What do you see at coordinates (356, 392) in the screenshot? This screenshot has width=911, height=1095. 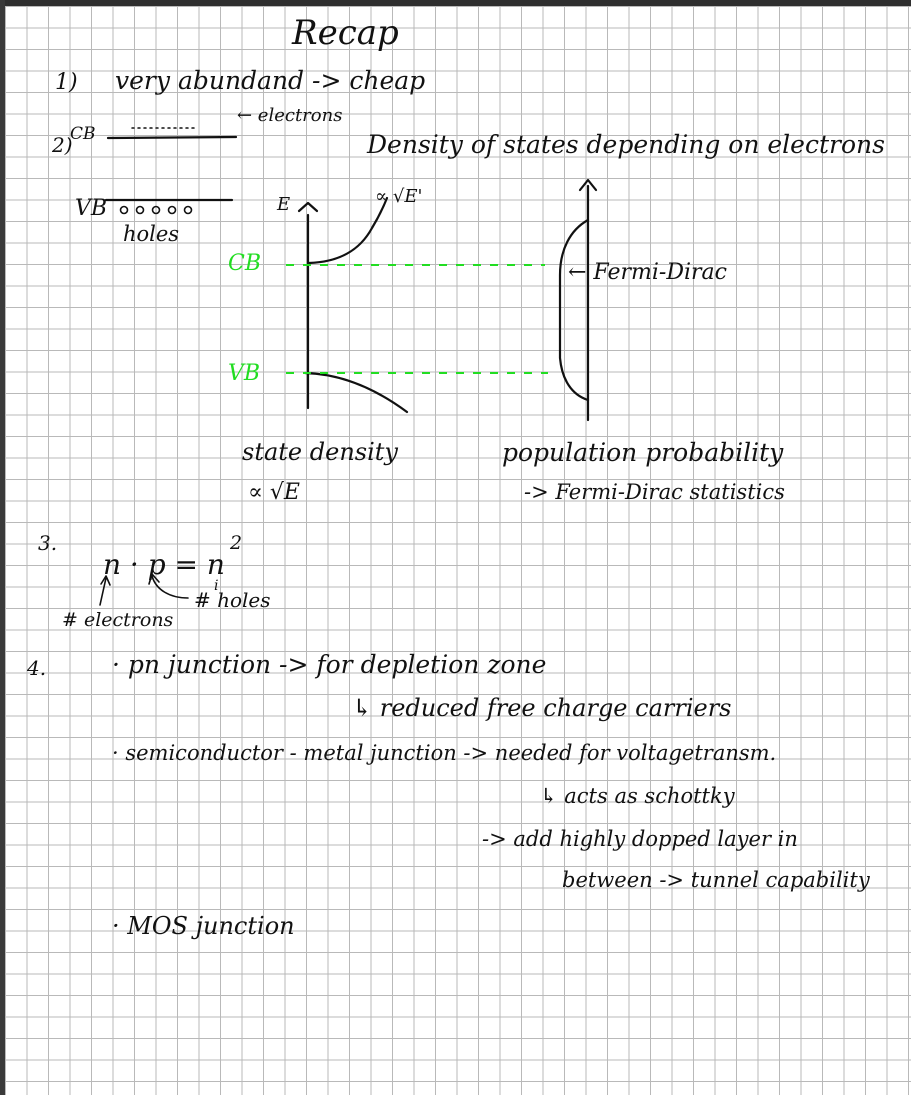 I see `vb-curve` at bounding box center [356, 392].